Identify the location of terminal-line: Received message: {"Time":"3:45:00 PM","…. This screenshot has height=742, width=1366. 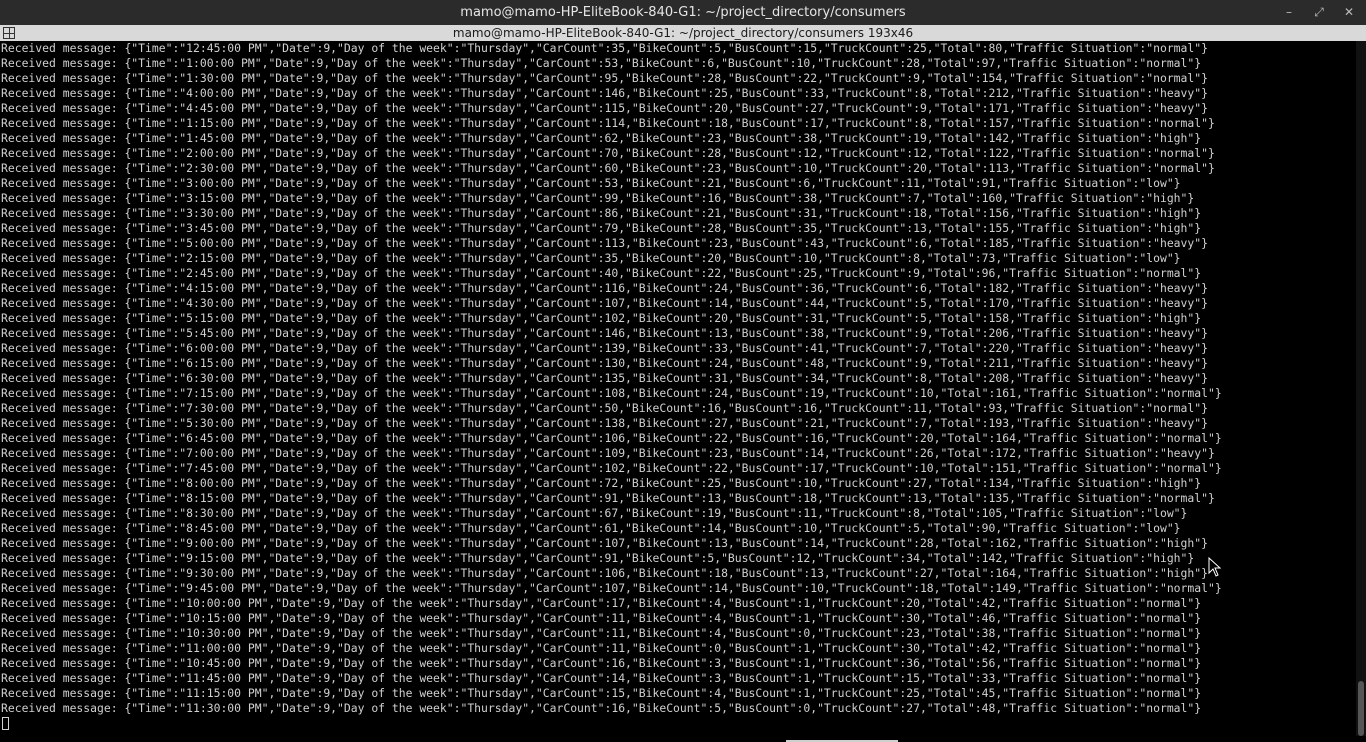
(601, 228).